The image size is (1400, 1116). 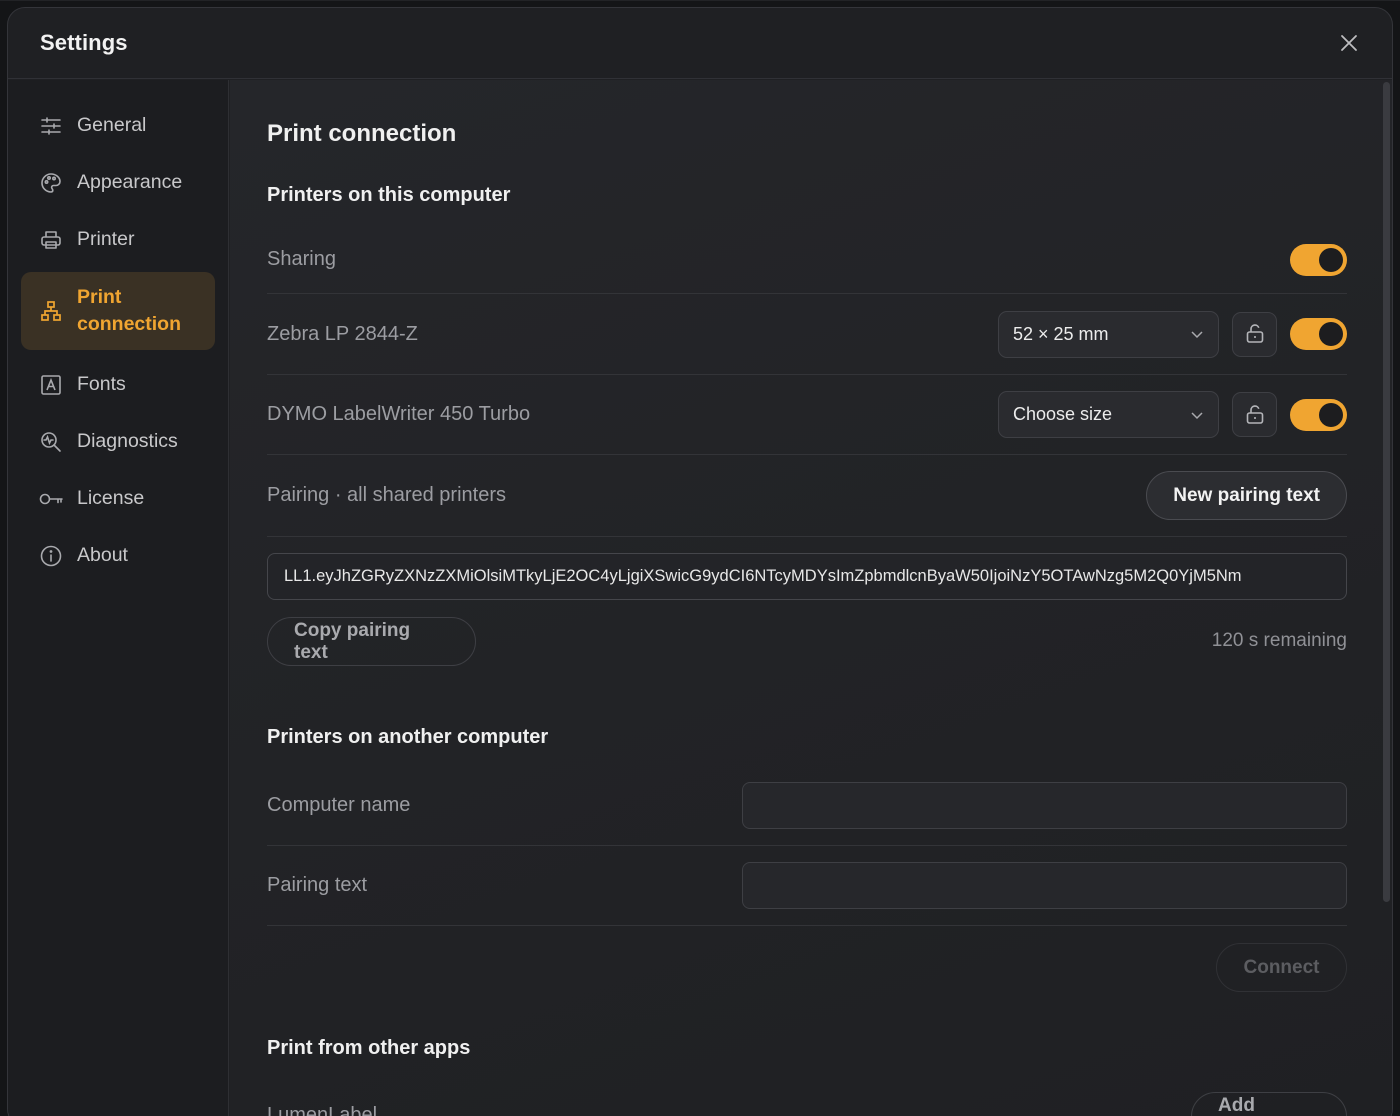 I want to click on sidebar-item-fonts: Fonts, so click(x=118, y=384).